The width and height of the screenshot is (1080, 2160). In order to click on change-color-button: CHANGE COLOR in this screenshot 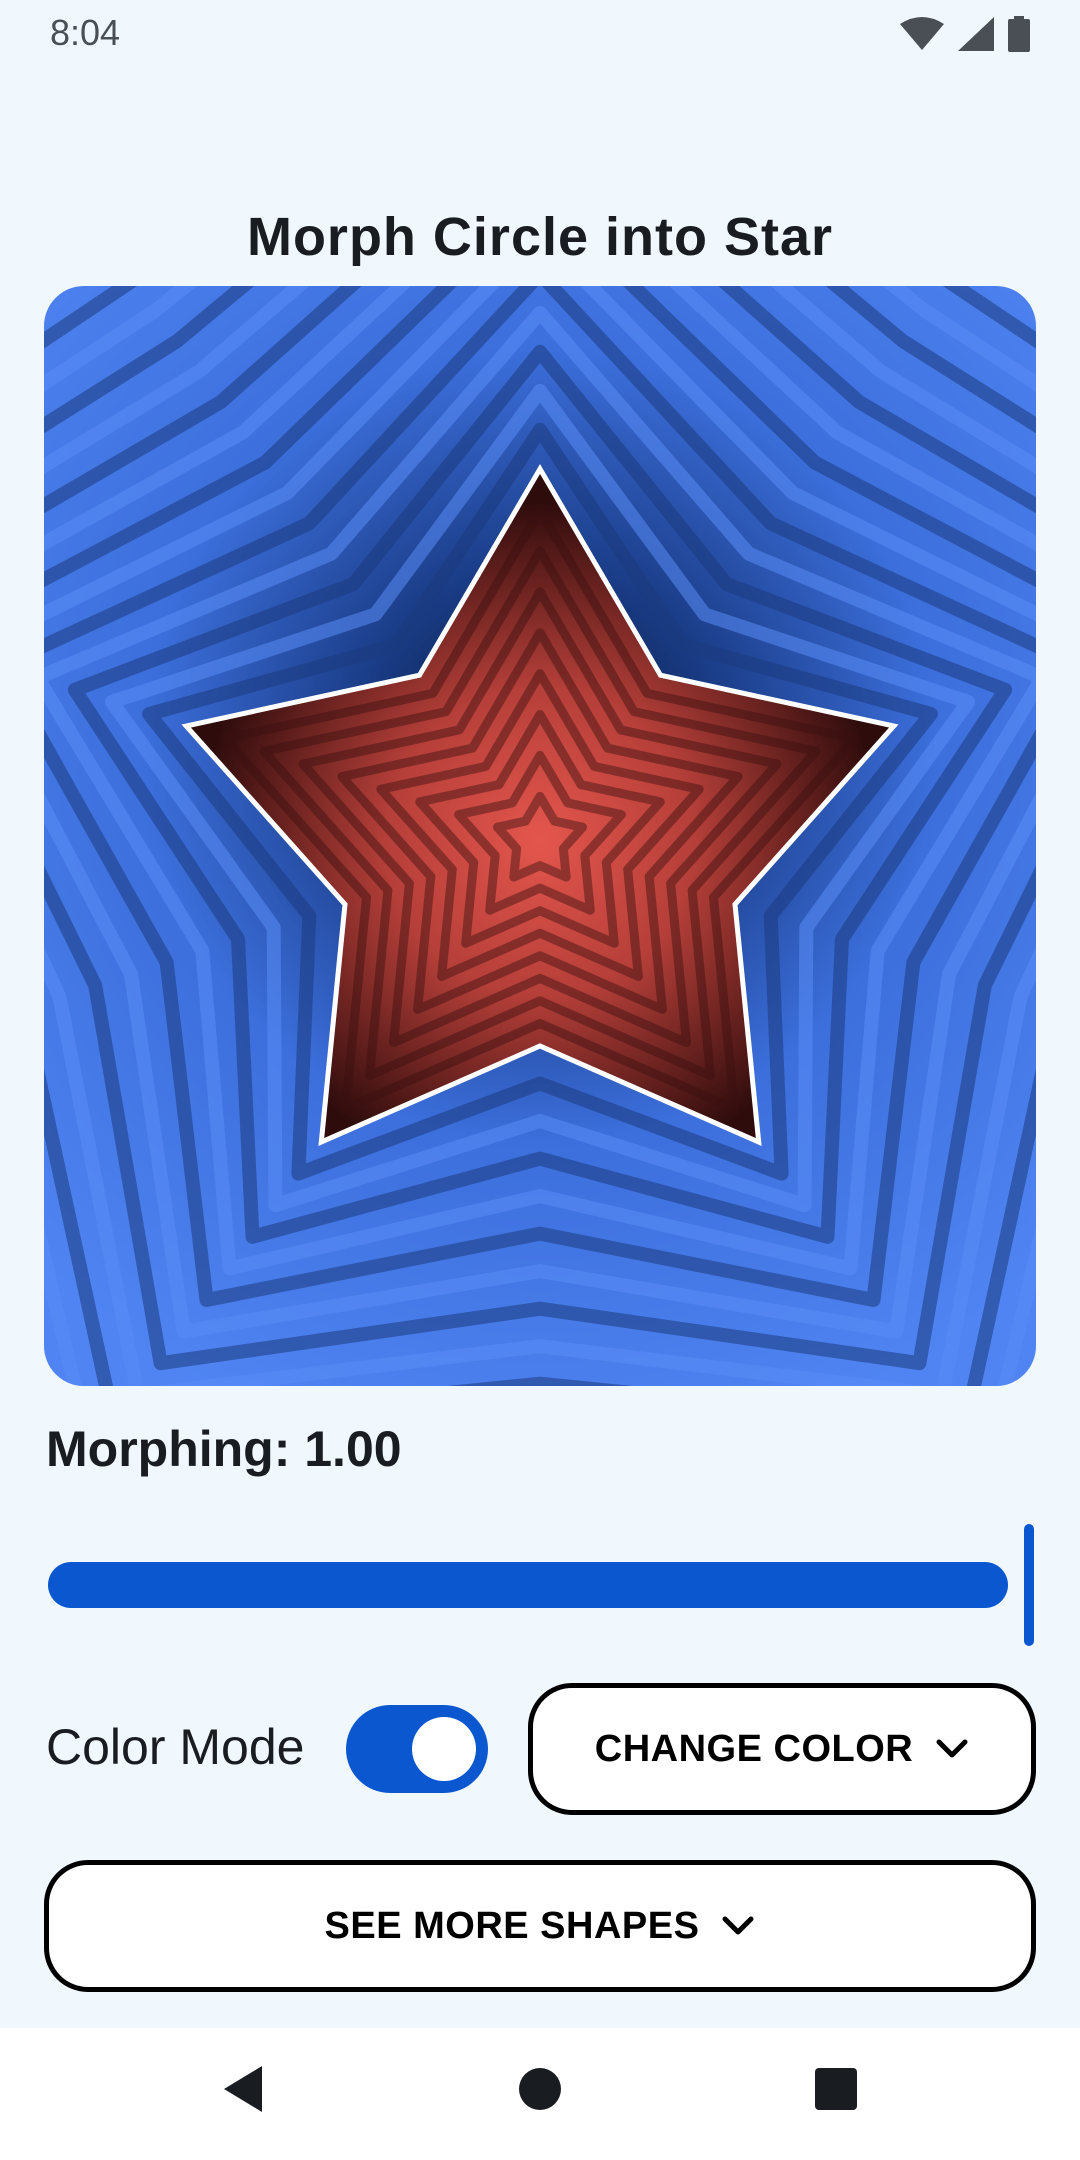, I will do `click(782, 1749)`.